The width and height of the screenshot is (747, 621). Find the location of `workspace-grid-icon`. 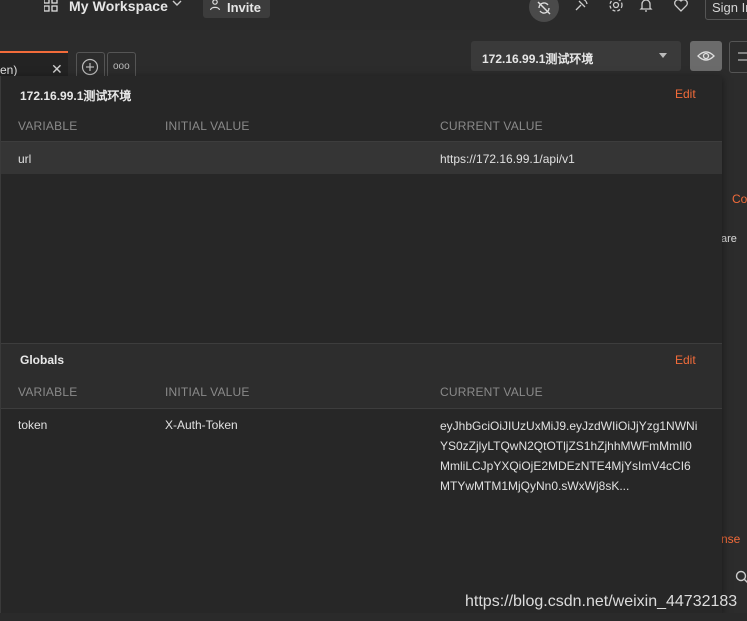

workspace-grid-icon is located at coordinates (51, 6).